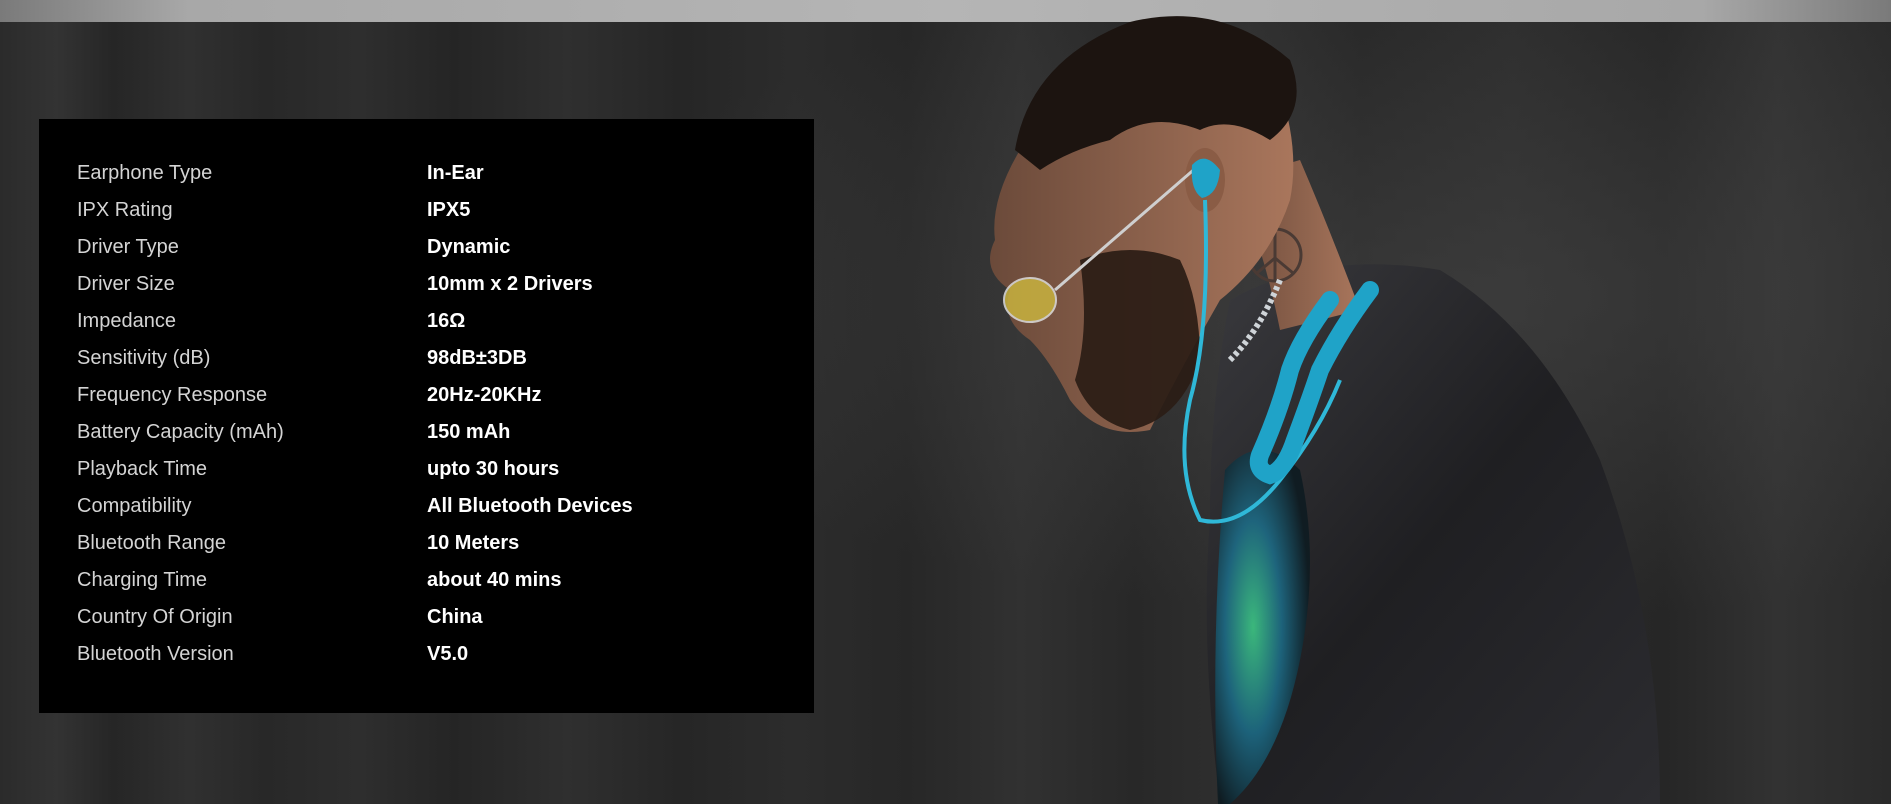  I want to click on spec-value: IPX5, so click(449, 210).